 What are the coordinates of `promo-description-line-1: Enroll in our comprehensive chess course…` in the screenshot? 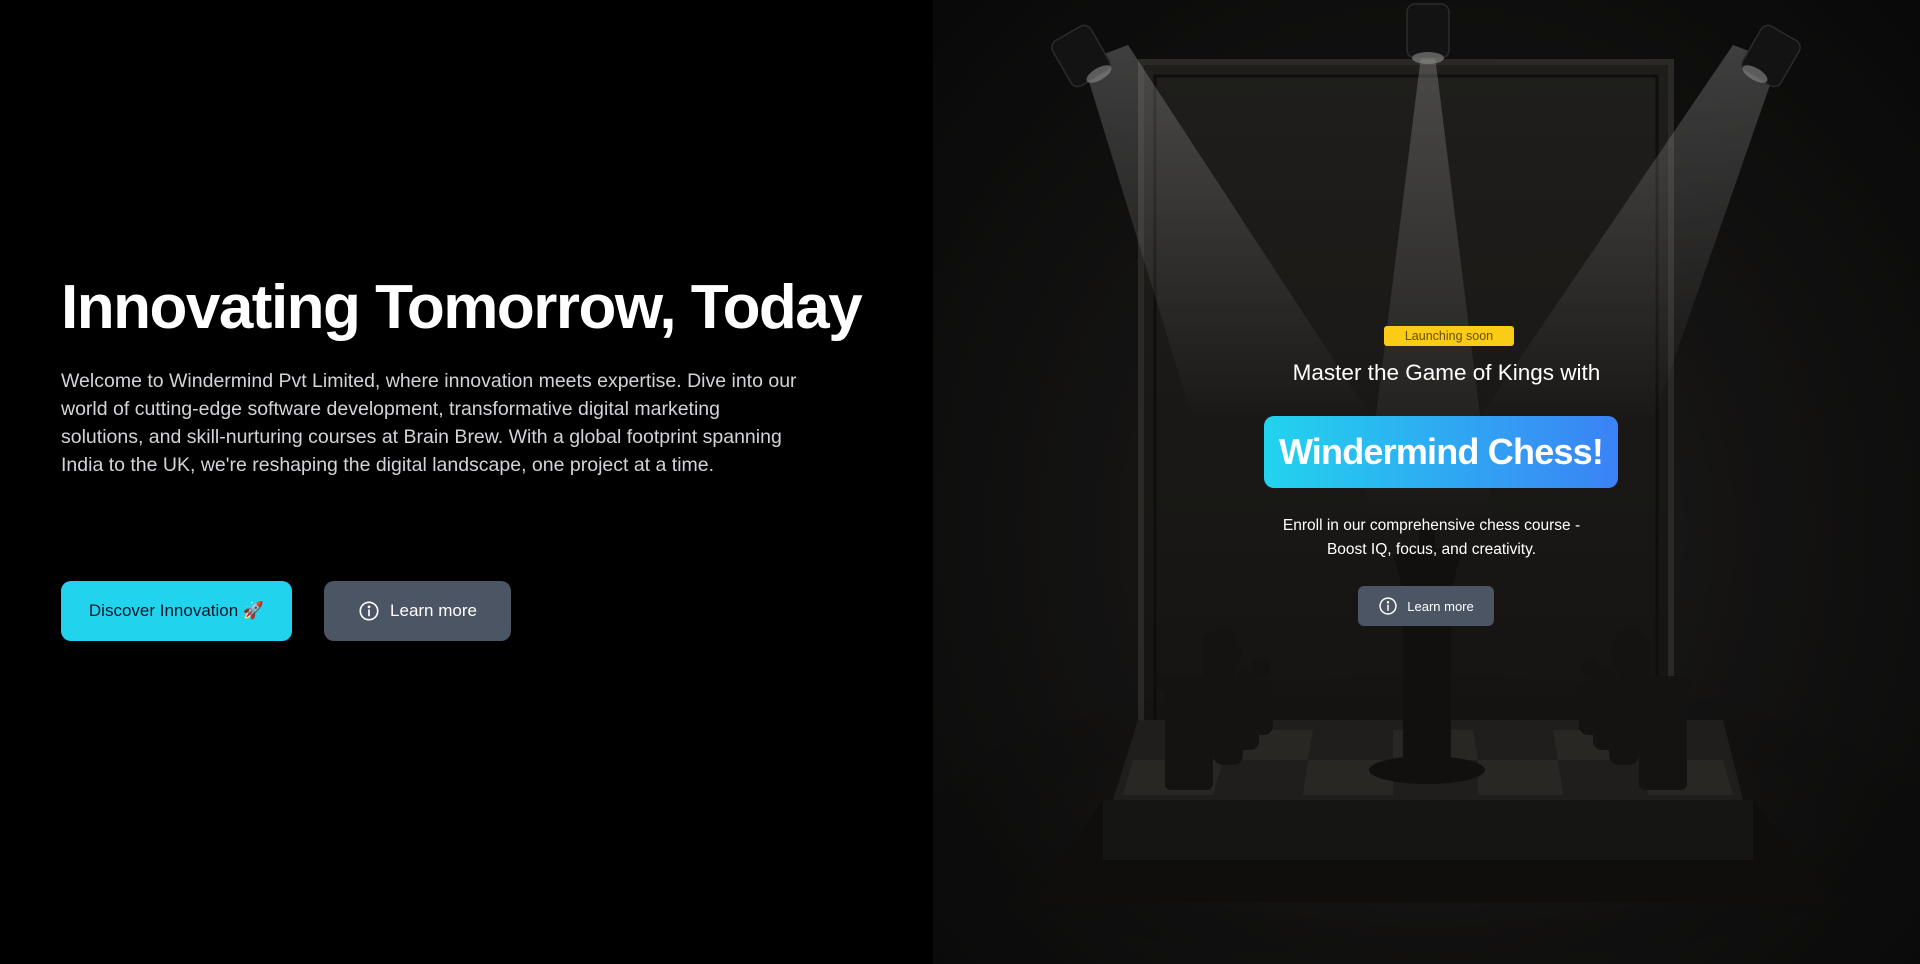 It's located at (1431, 525).